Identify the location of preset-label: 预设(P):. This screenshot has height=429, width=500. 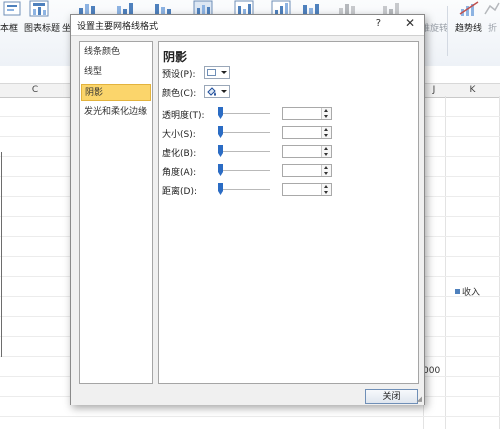
(179, 75).